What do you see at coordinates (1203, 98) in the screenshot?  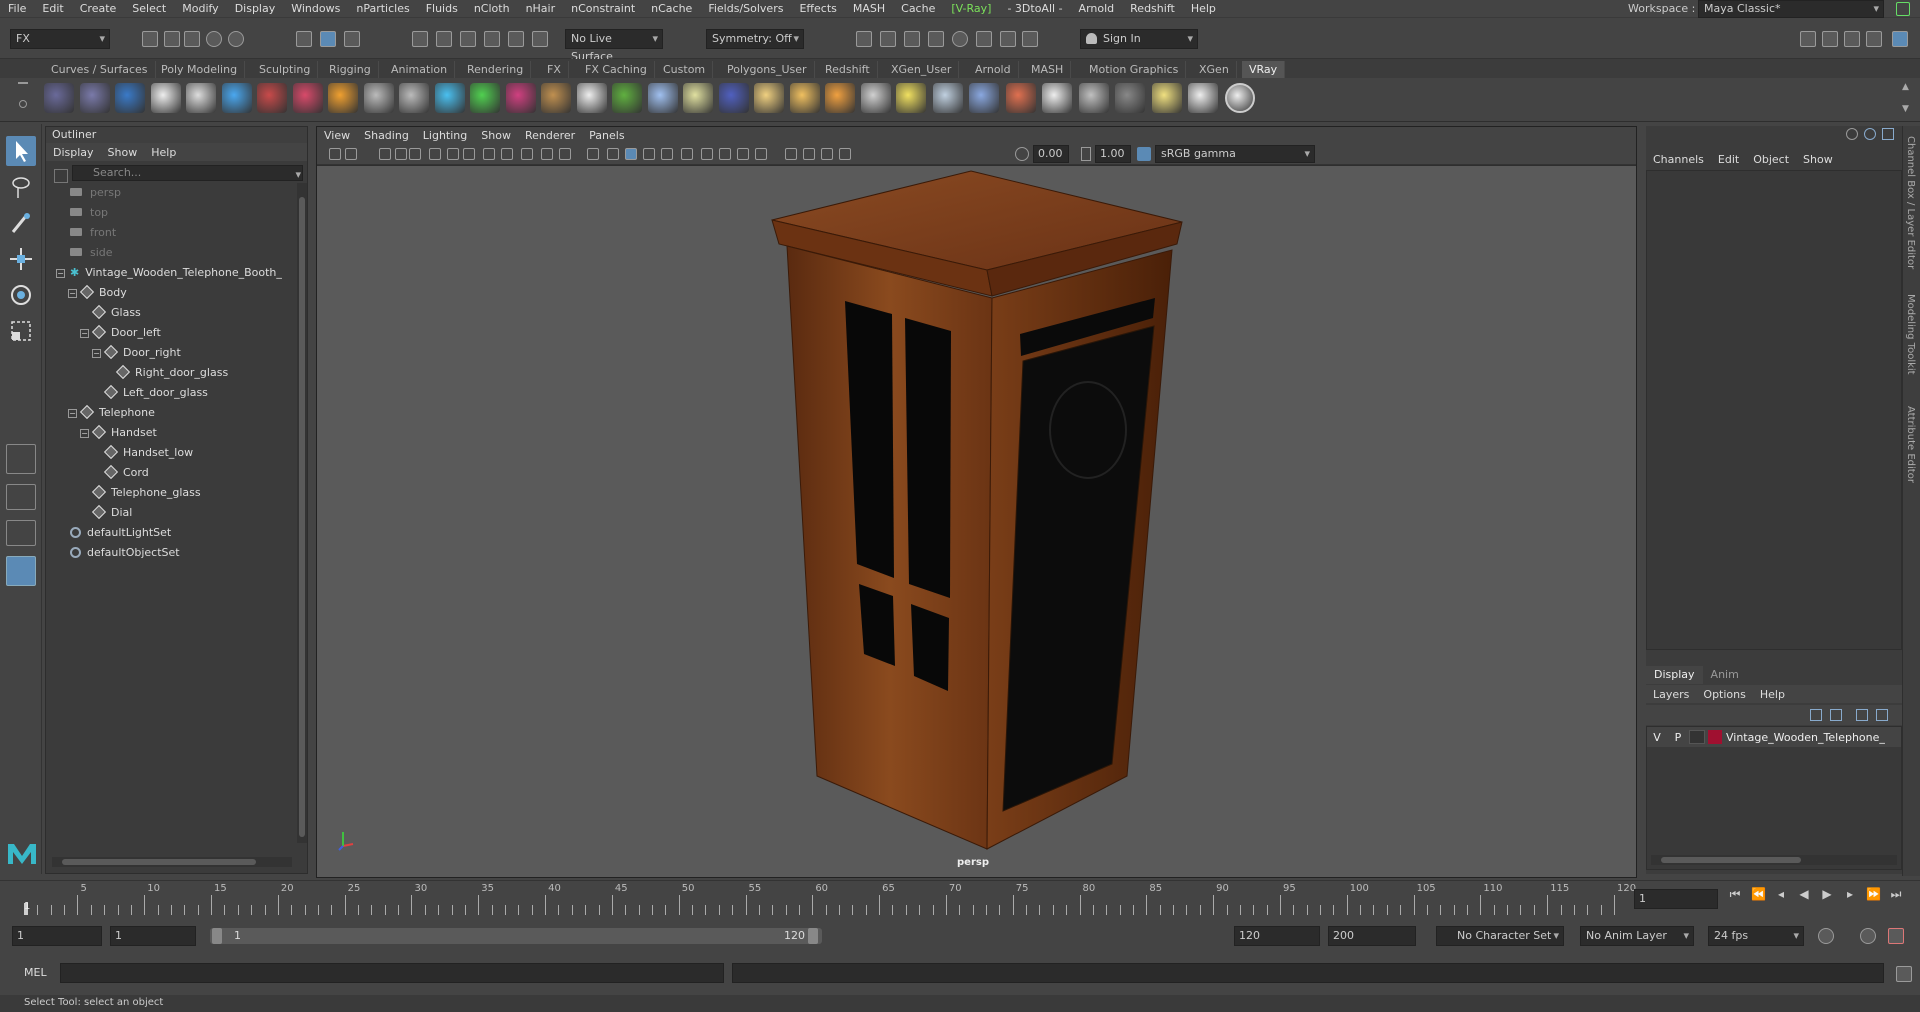 I see `vray-cloud-icon` at bounding box center [1203, 98].